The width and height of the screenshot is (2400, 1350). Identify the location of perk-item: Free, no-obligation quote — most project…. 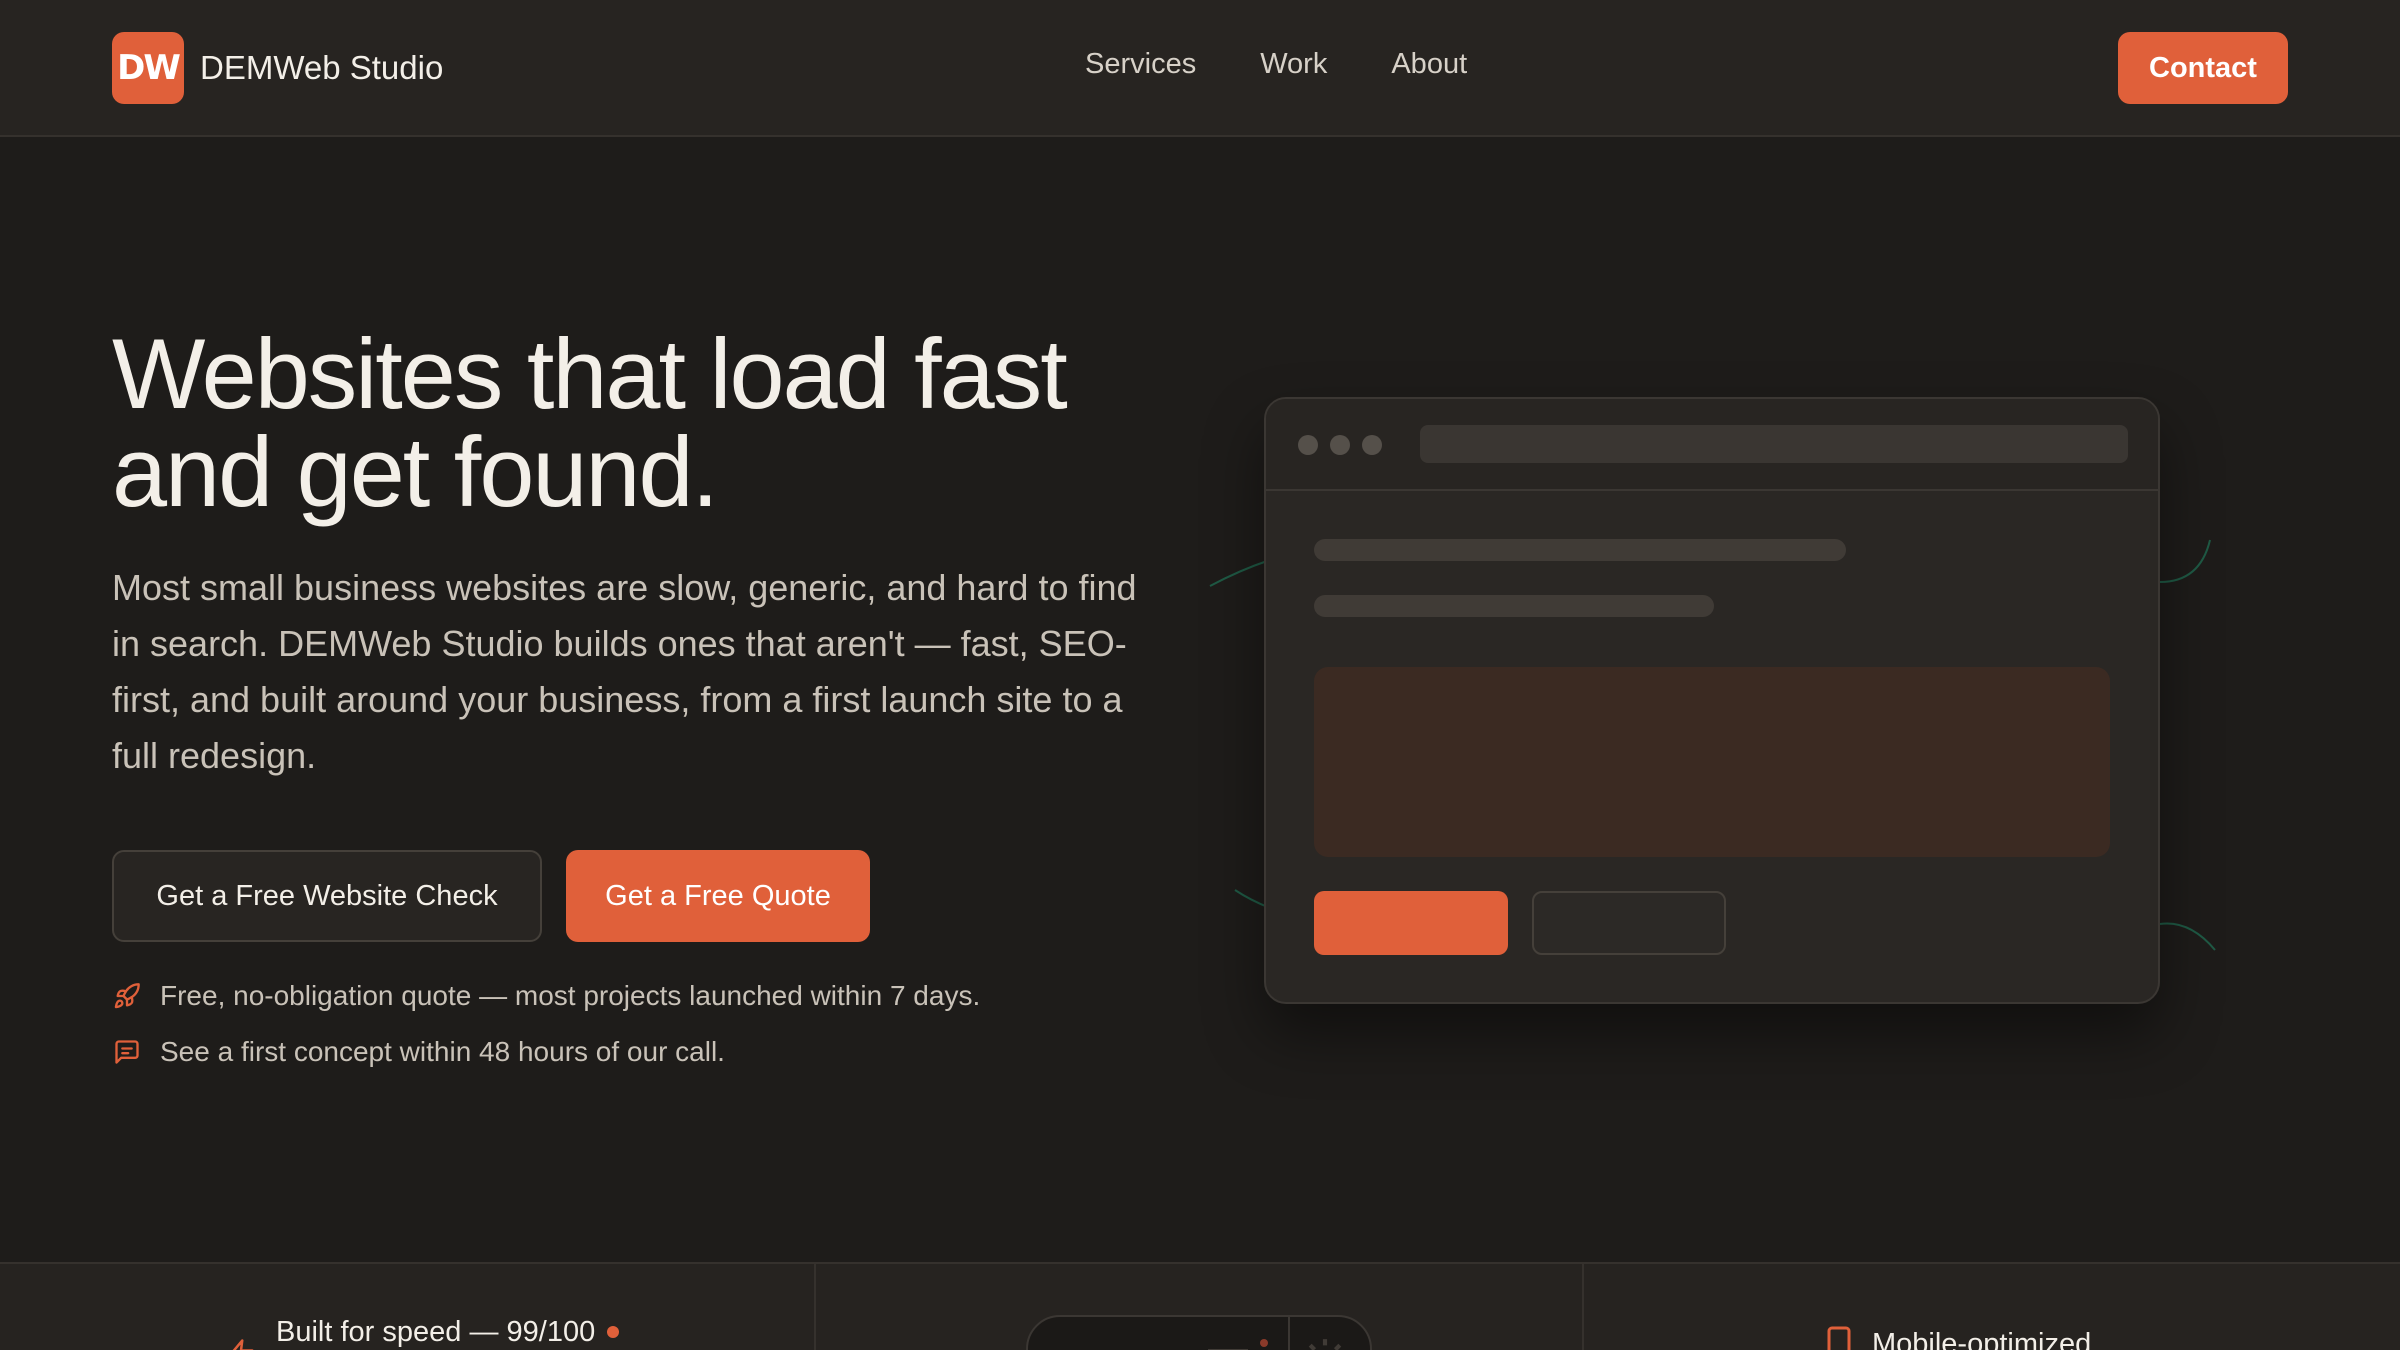
(546, 996).